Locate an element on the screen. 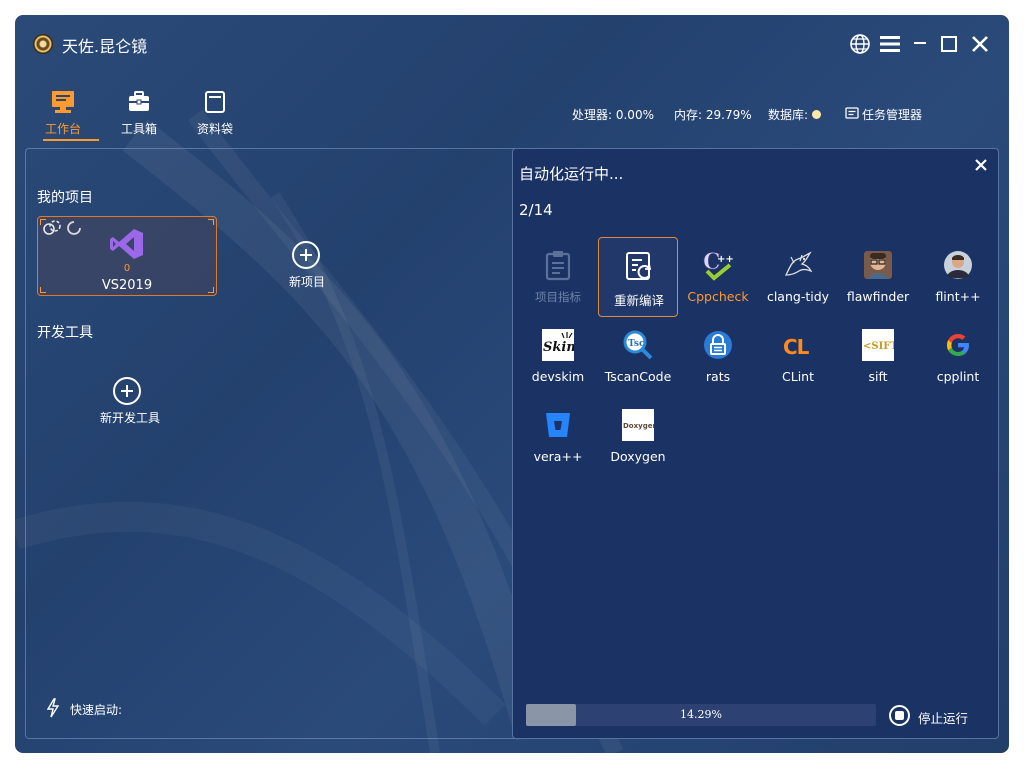  svg-text: CL is located at coordinates (796, 347).